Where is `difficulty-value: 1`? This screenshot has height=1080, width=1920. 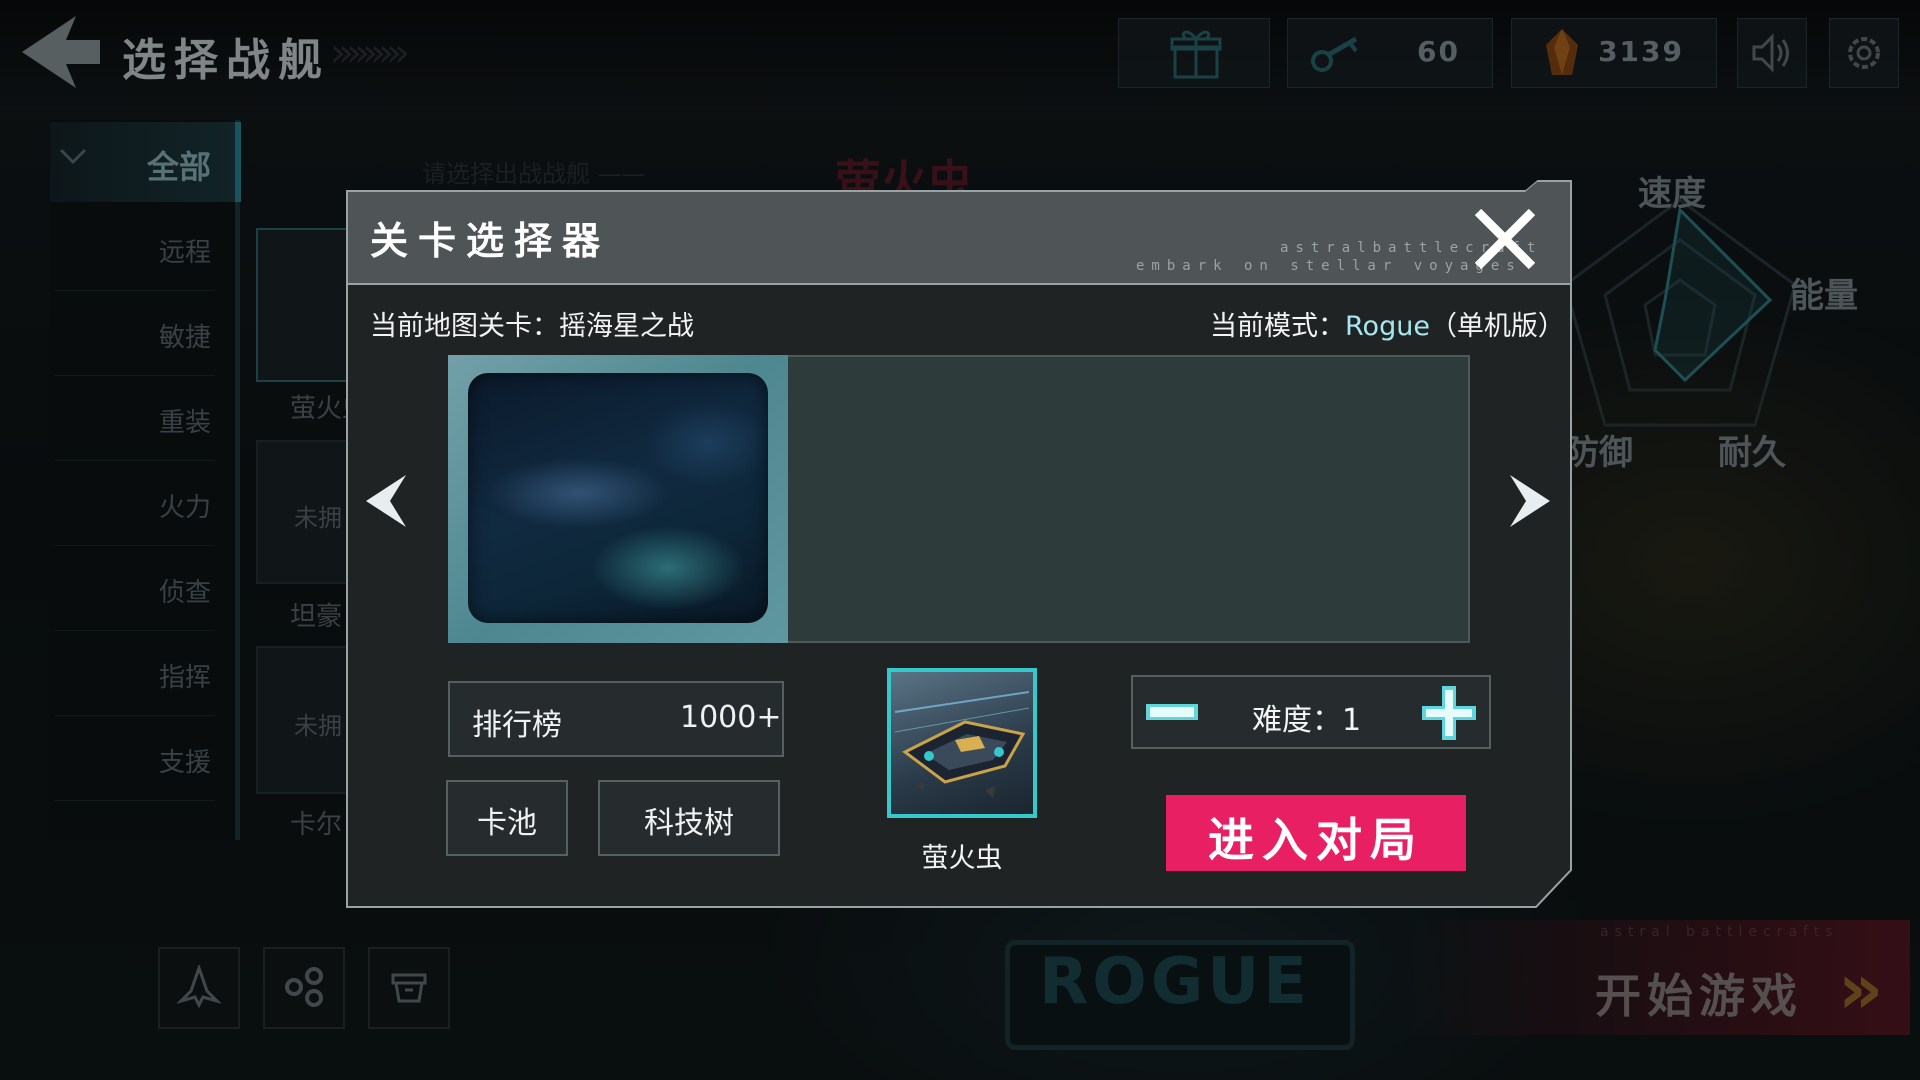 difficulty-value: 1 is located at coordinates (1352, 720).